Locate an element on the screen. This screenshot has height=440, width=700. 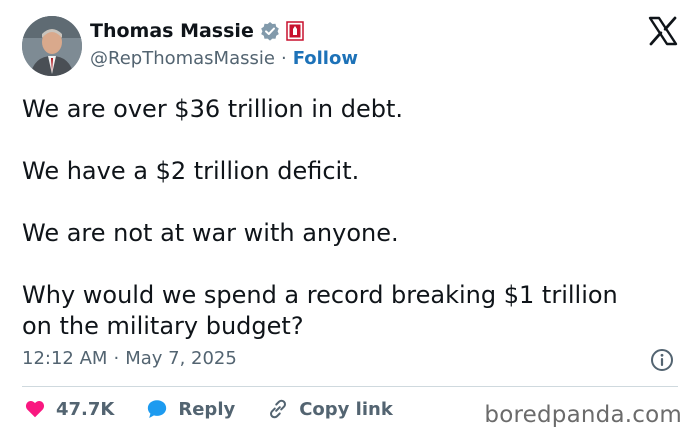
tweet-timestamp: 12:12 AM · May 7, 2025 is located at coordinates (129, 358).